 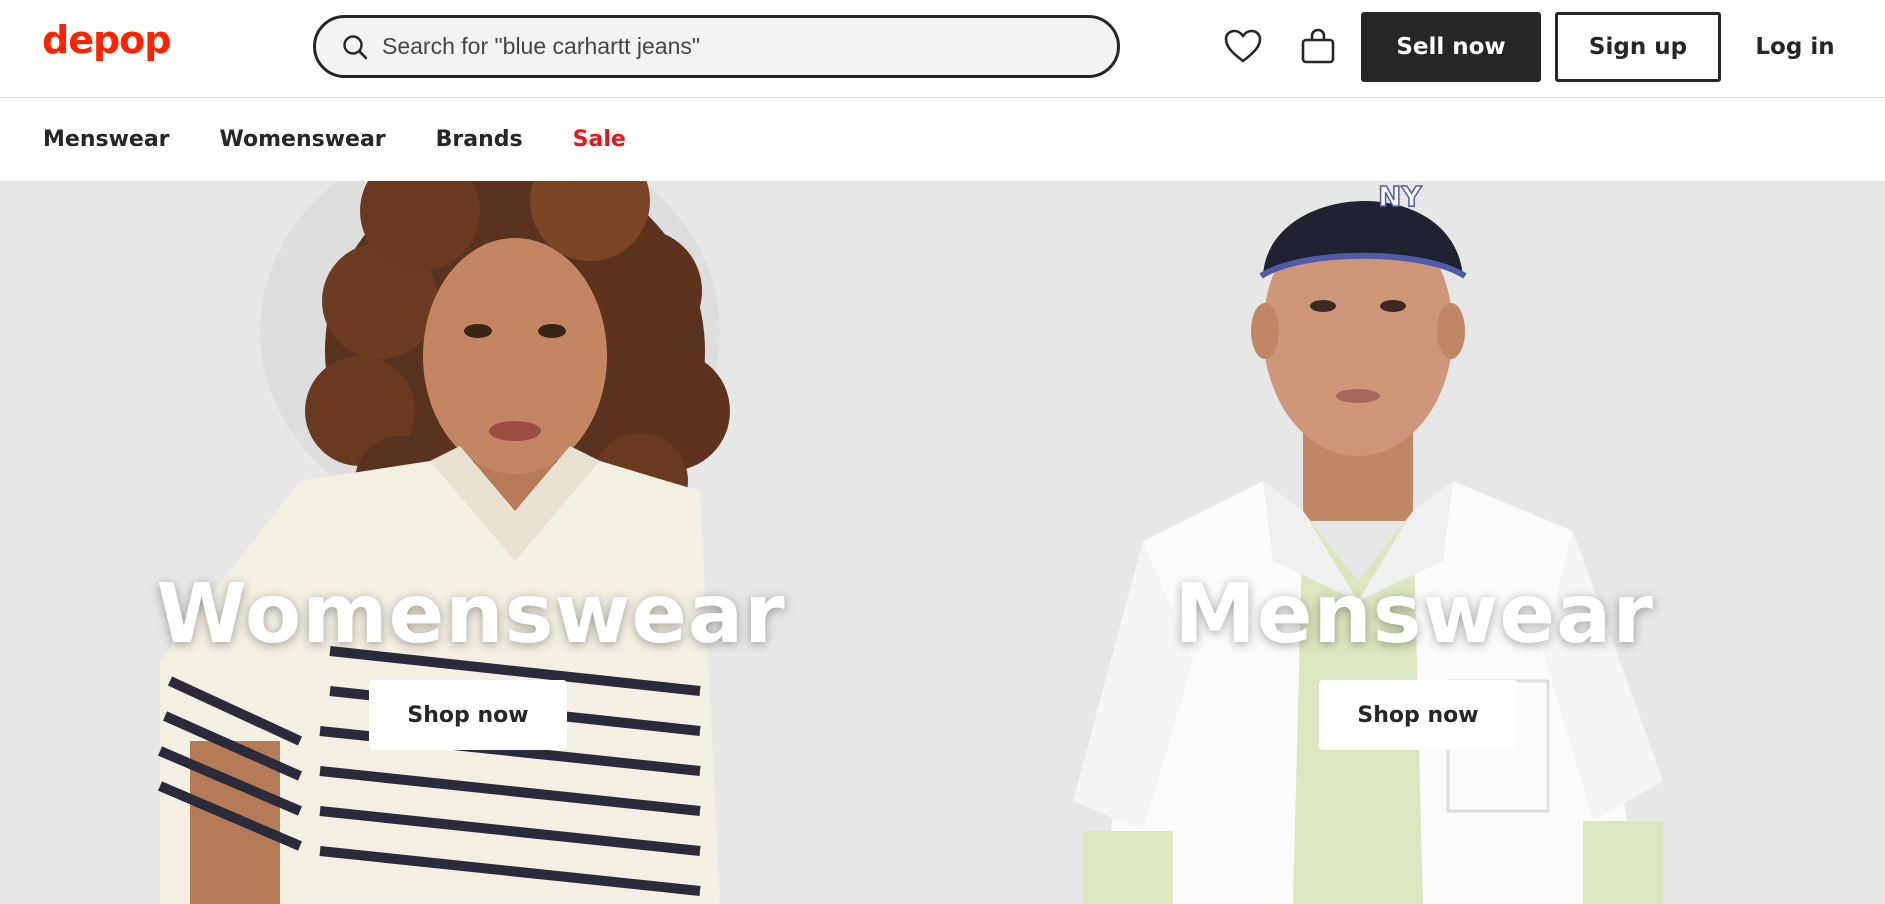 What do you see at coordinates (599, 139) in the screenshot?
I see `nav-item-sale: Sale` at bounding box center [599, 139].